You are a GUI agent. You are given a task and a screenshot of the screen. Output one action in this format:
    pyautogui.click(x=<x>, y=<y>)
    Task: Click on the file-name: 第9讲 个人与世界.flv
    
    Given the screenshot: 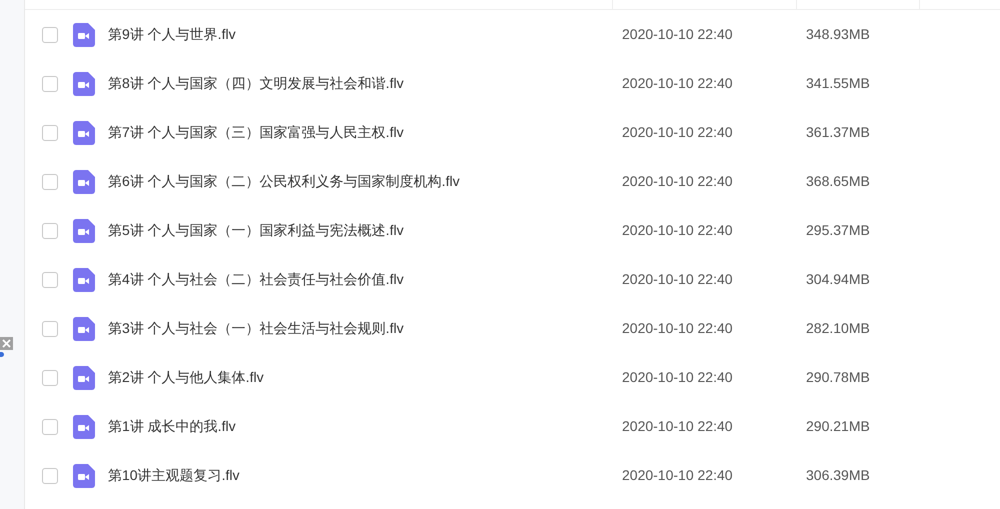 What is the action you would take?
    pyautogui.click(x=358, y=34)
    